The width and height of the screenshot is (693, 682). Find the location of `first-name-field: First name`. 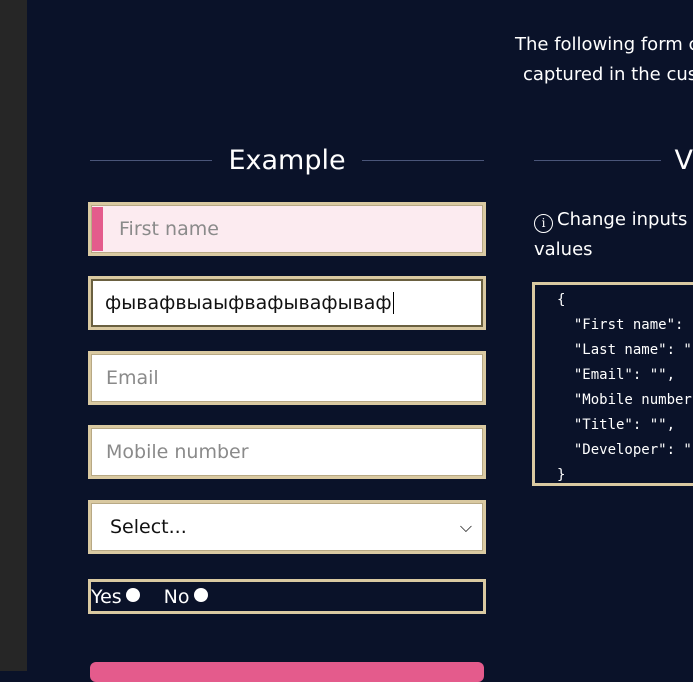

first-name-field: First name is located at coordinates (287, 229).